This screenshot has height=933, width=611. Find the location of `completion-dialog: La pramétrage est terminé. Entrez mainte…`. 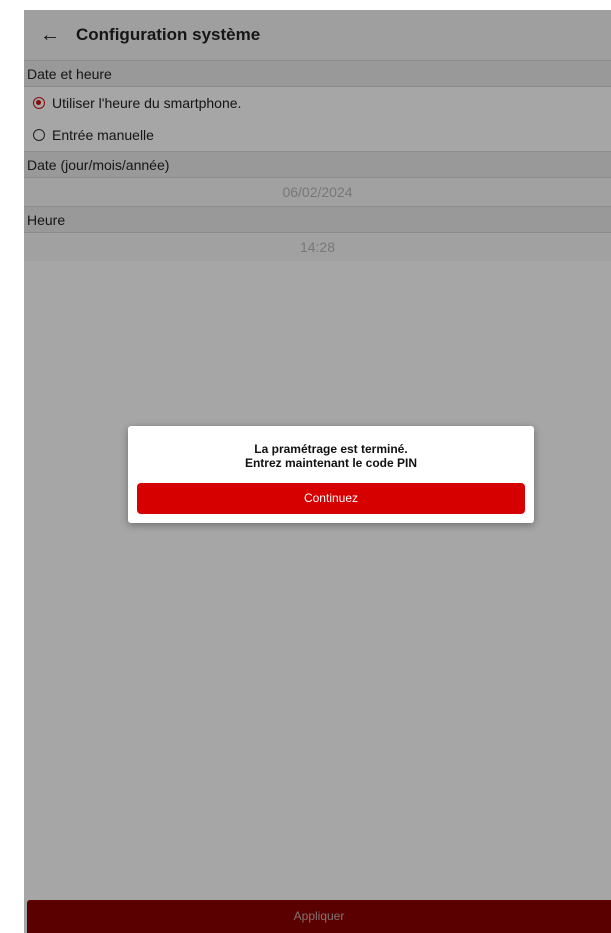

completion-dialog: La pramétrage est terminé. Entrez mainte… is located at coordinates (331, 474).